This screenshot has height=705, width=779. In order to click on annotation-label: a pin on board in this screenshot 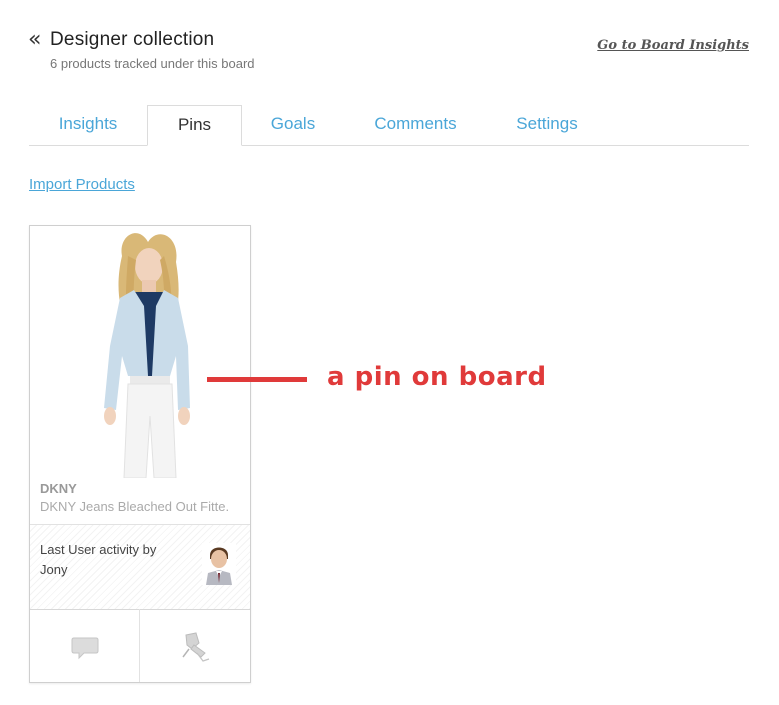, I will do `click(437, 377)`.